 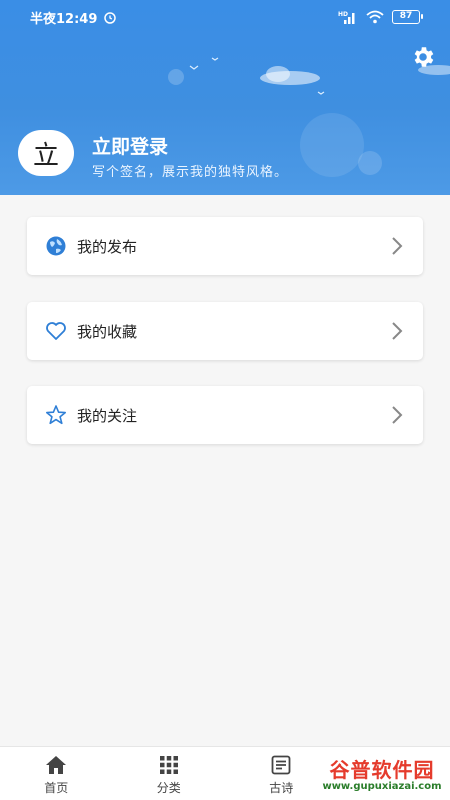 I want to click on star-icon, so click(x=57, y=415).